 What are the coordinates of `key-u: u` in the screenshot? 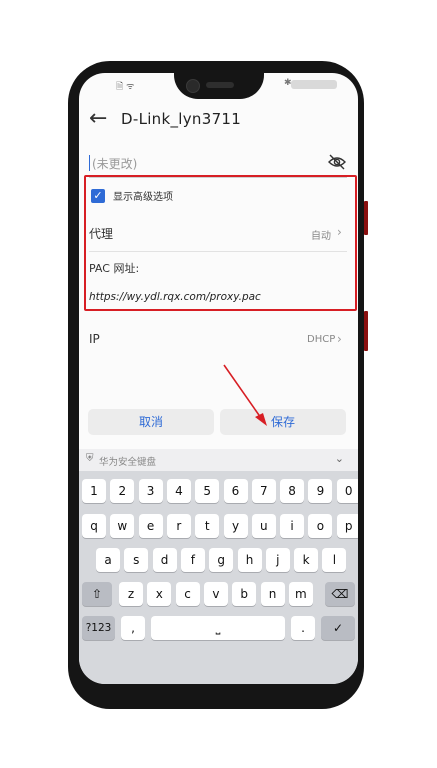 It's located at (263, 526).